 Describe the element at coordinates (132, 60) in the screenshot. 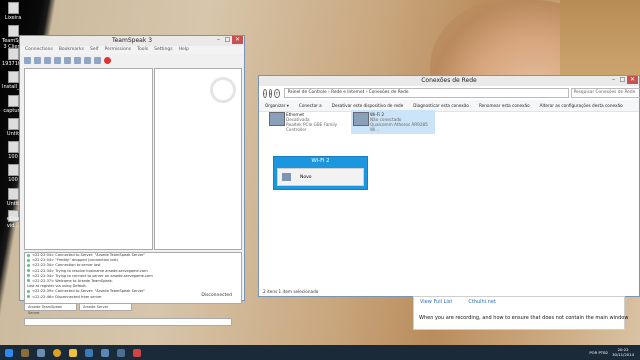

I see `toolbar` at that location.